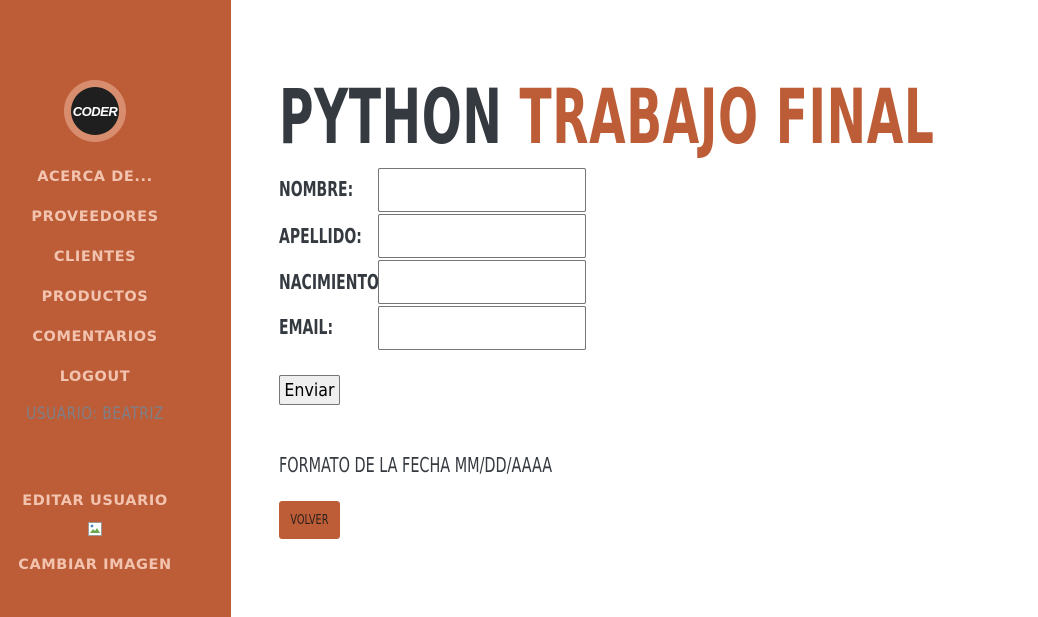 The width and height of the screenshot is (1038, 617). Describe the element at coordinates (95, 529) in the screenshot. I see `broken-image-icon` at that location.